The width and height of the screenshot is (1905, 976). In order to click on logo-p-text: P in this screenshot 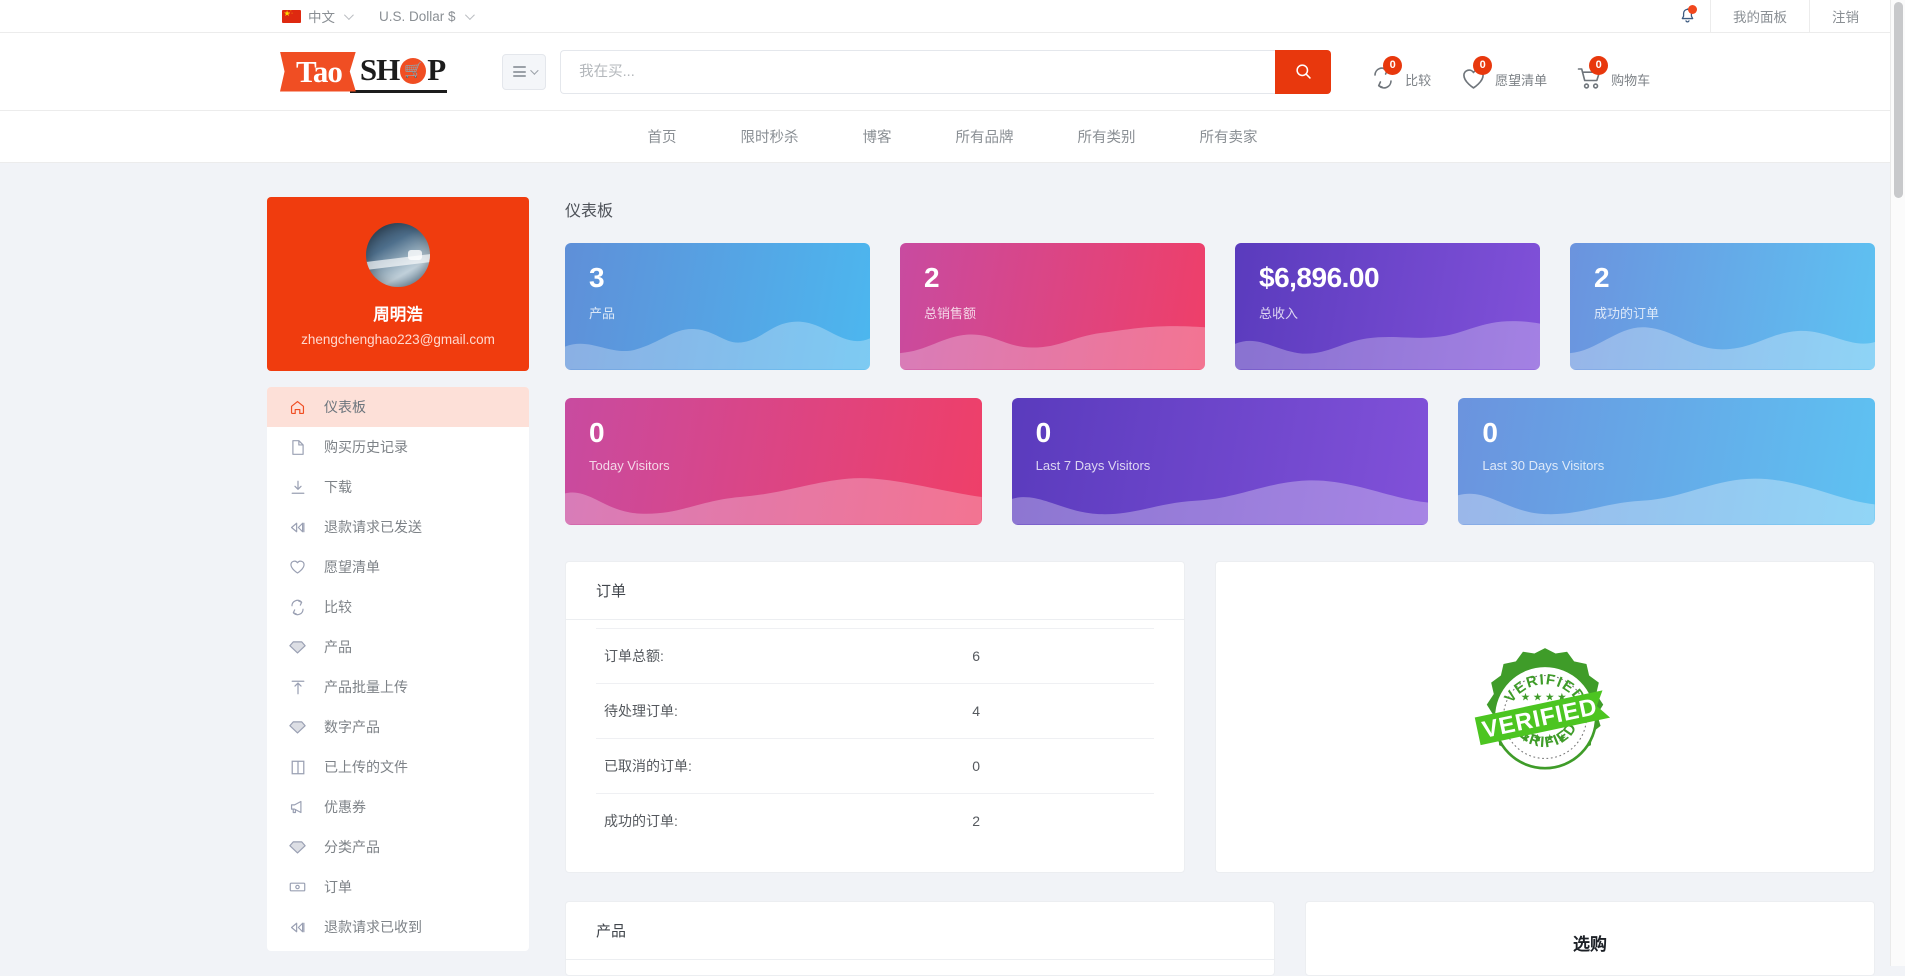, I will do `click(436, 69)`.